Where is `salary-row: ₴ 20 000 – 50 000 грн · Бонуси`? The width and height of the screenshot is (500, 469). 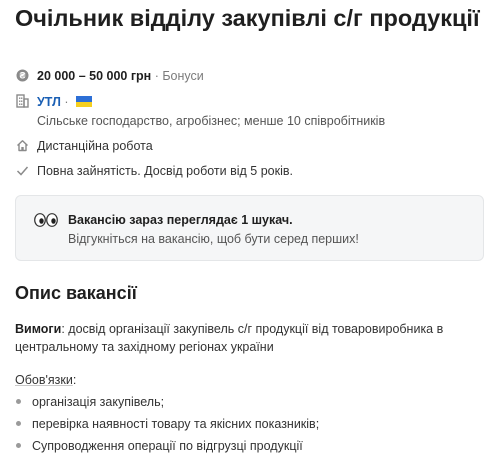 salary-row: ₴ 20 000 – 50 000 грн · Бонуси is located at coordinates (109, 76).